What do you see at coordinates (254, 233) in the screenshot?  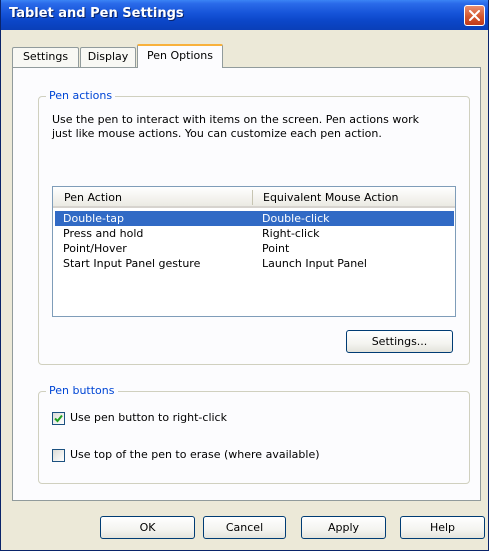 I see `list-item: Press and hold Right-click` at bounding box center [254, 233].